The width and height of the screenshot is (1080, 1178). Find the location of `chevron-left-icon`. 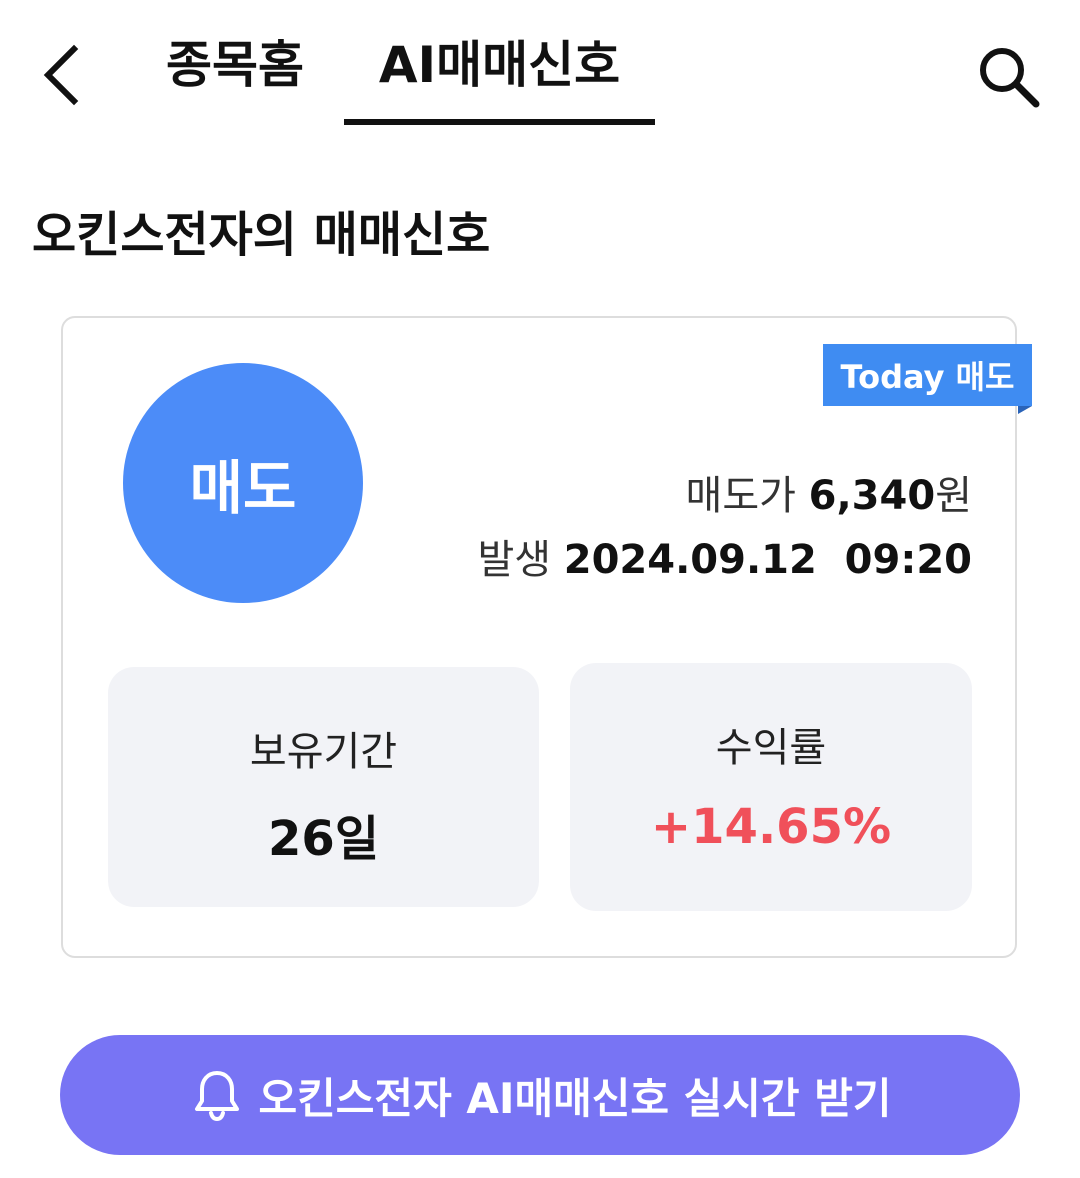

chevron-left-icon is located at coordinates (61, 75).